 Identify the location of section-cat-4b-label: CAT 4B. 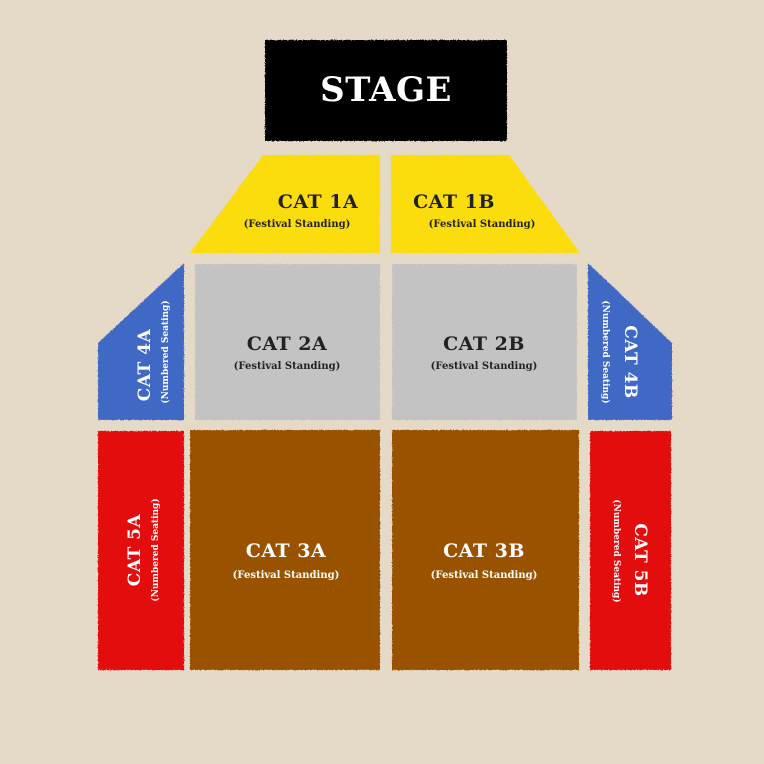
(630, 362).